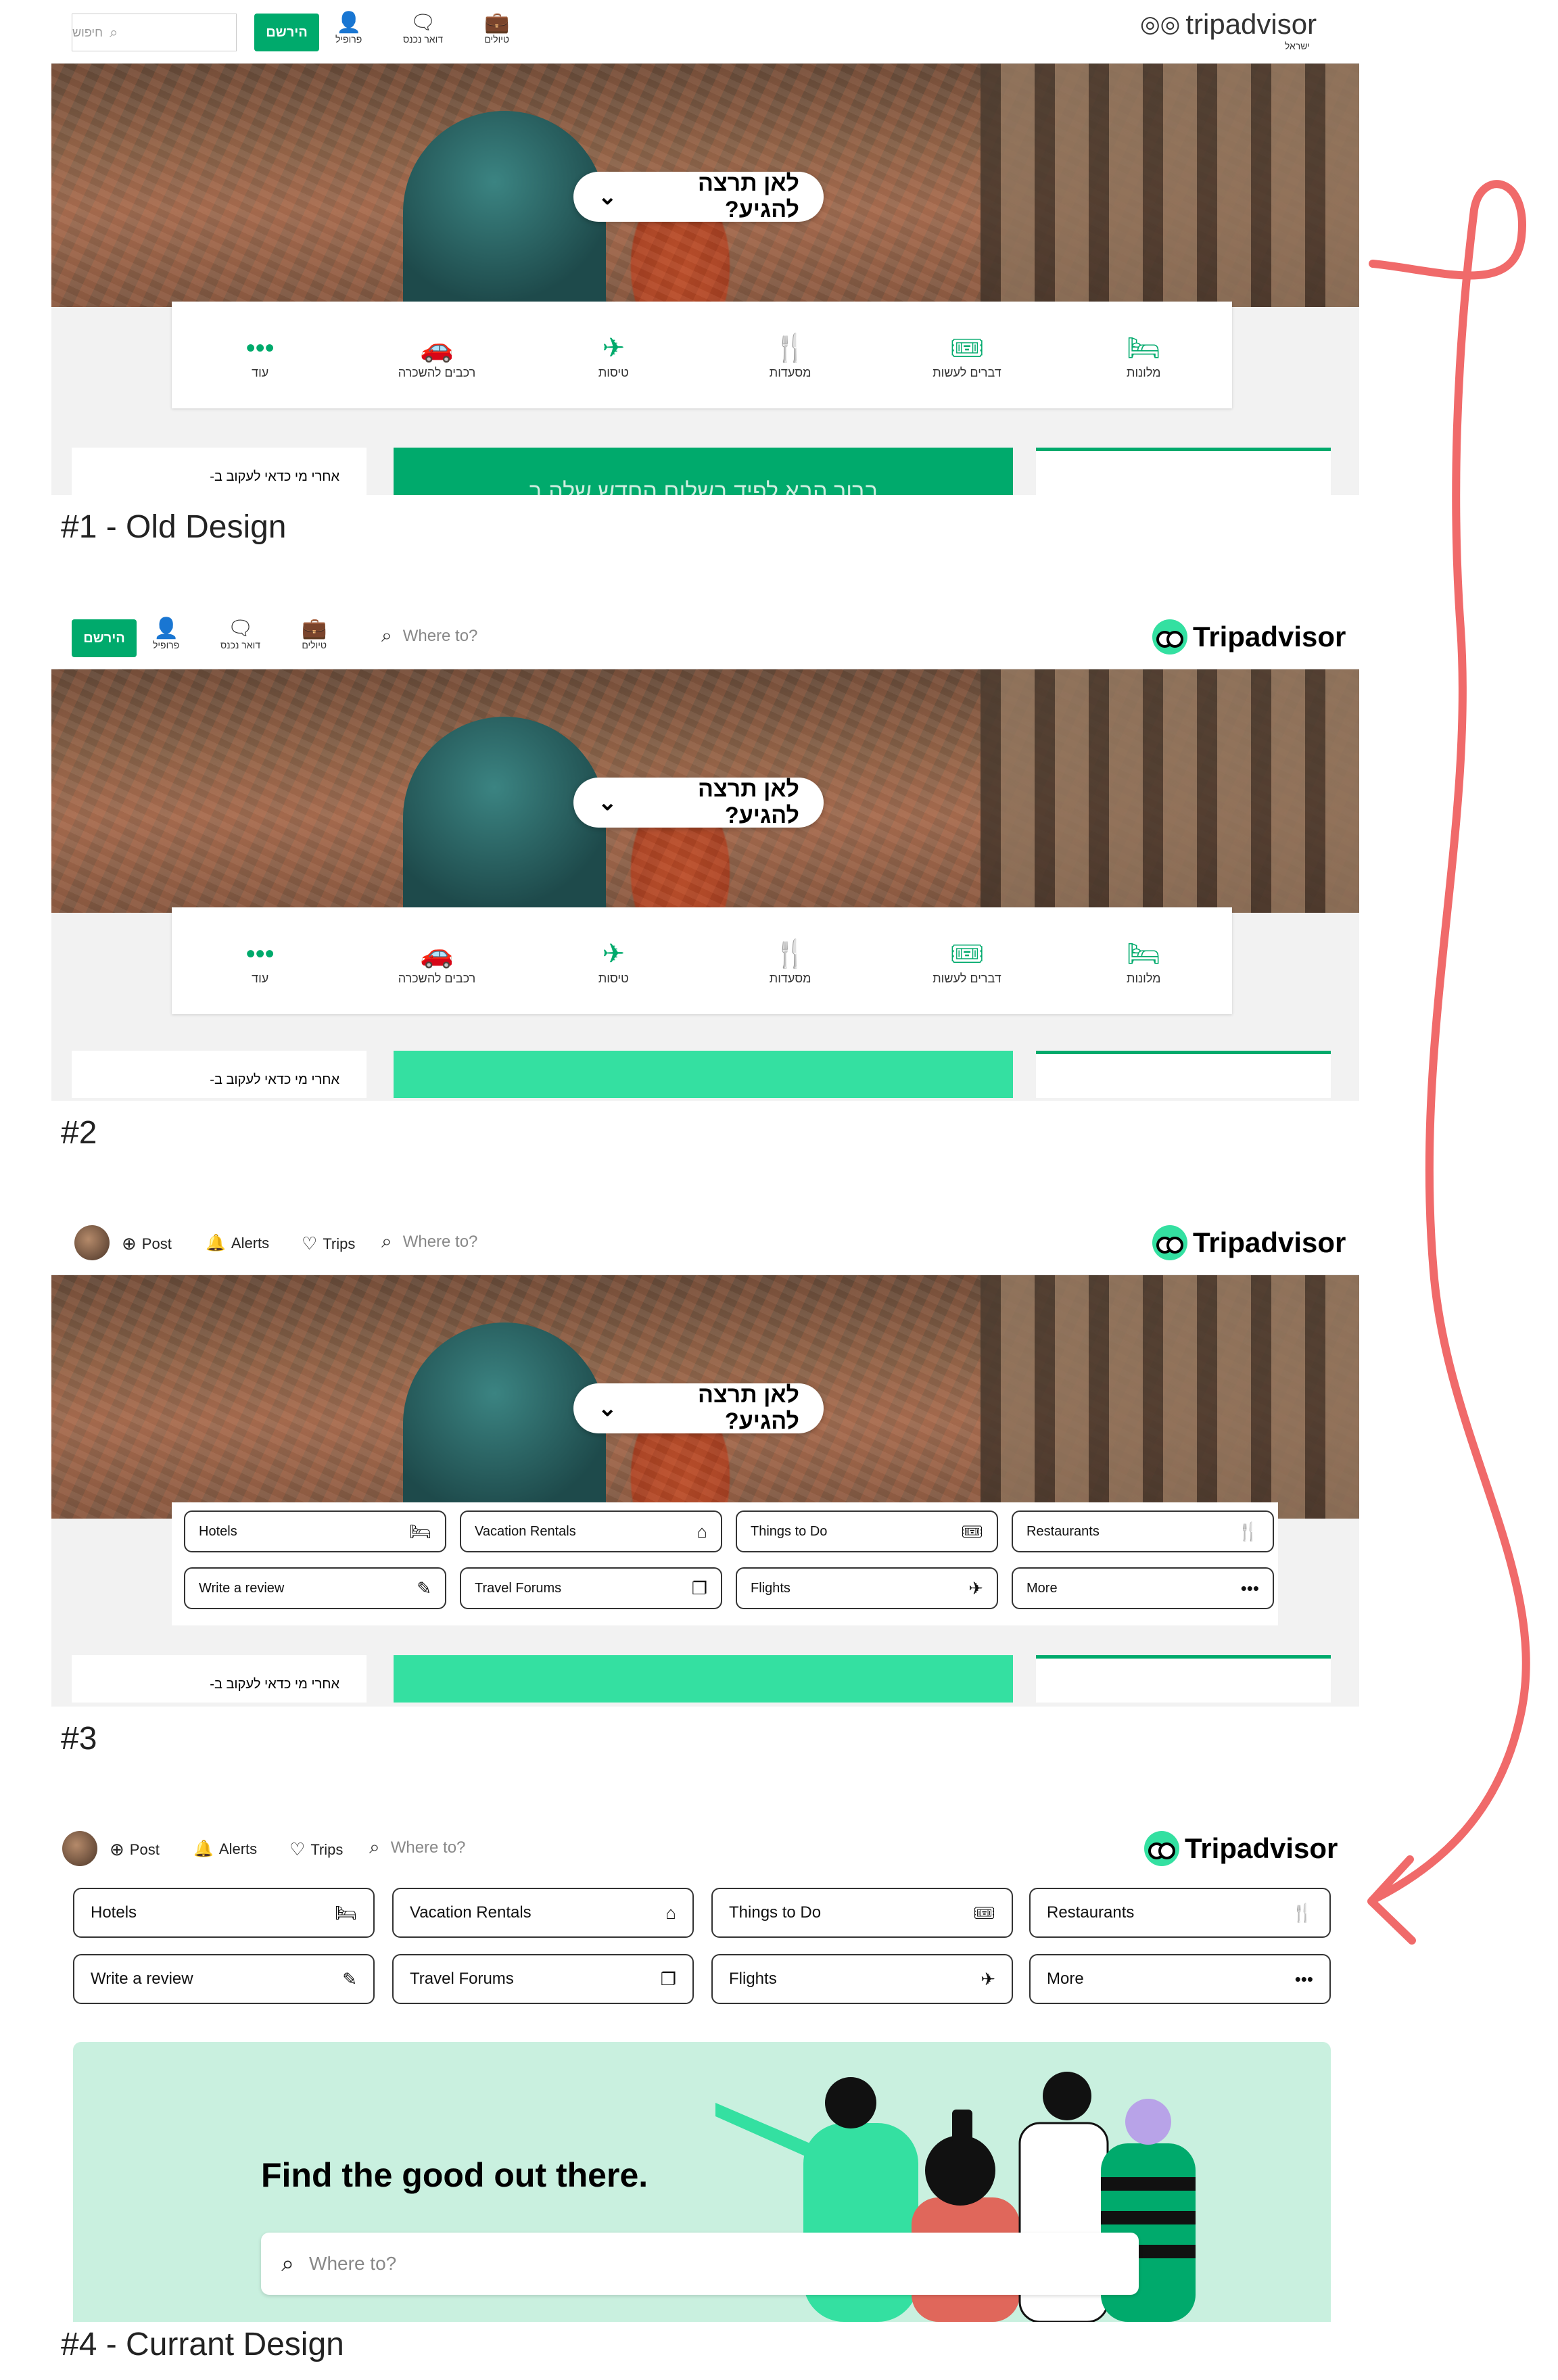  What do you see at coordinates (424, 1588) in the screenshot?
I see `edit-icon: ✎` at bounding box center [424, 1588].